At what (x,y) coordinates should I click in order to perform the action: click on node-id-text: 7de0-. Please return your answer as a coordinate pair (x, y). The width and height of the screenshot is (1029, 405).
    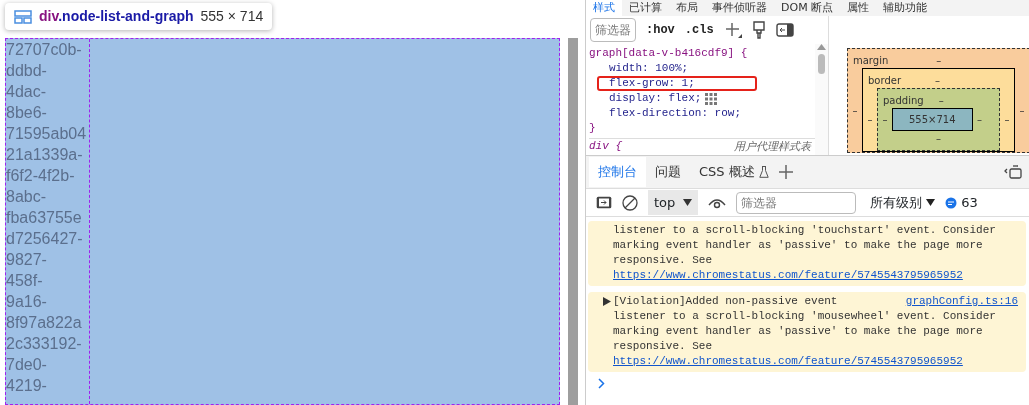
    Looking at the image, I should click on (27, 365).